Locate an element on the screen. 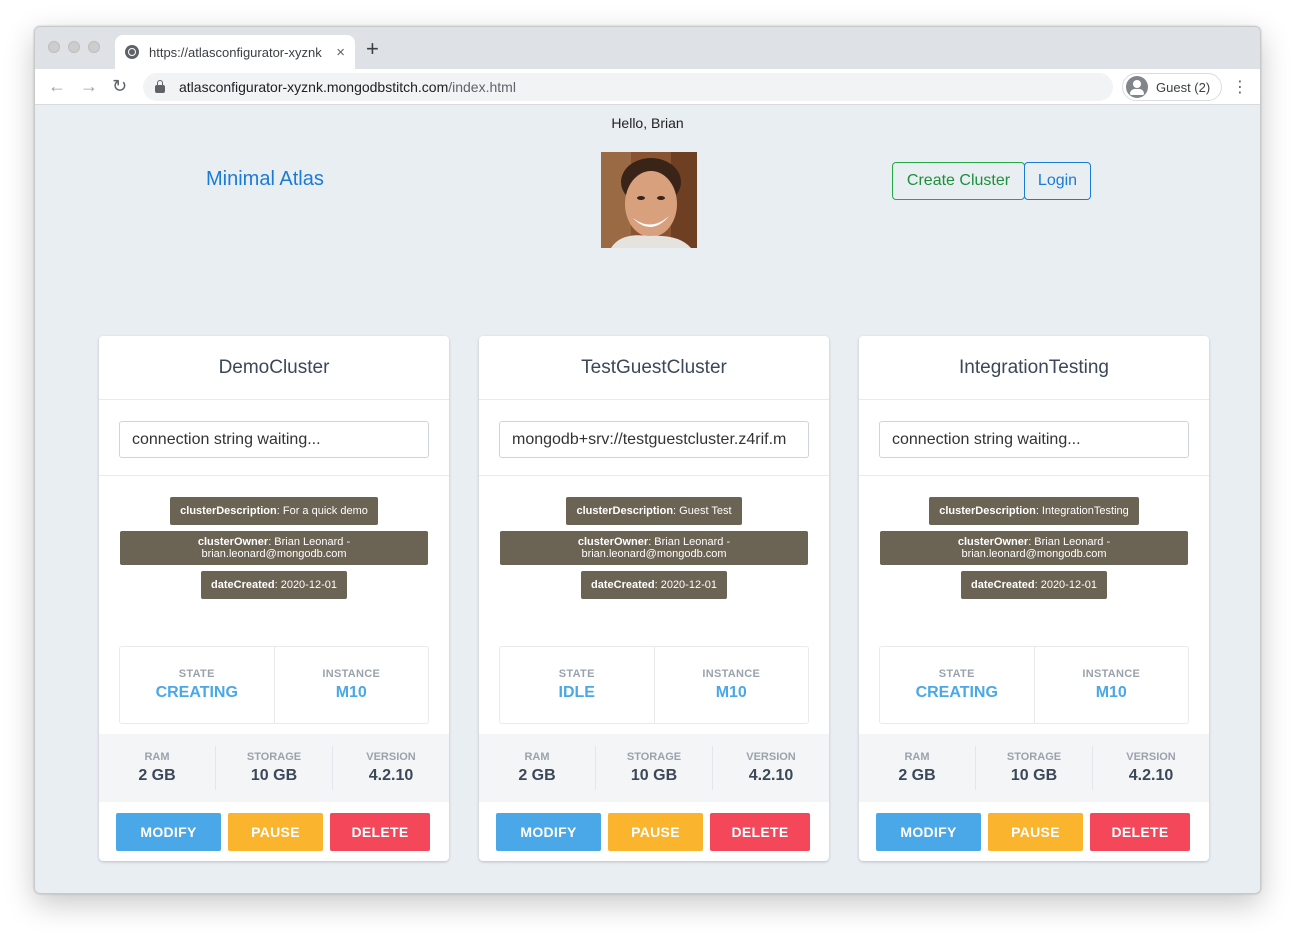 This screenshot has width=1295, height=936. reload-icon: ↻ is located at coordinates (119, 86).